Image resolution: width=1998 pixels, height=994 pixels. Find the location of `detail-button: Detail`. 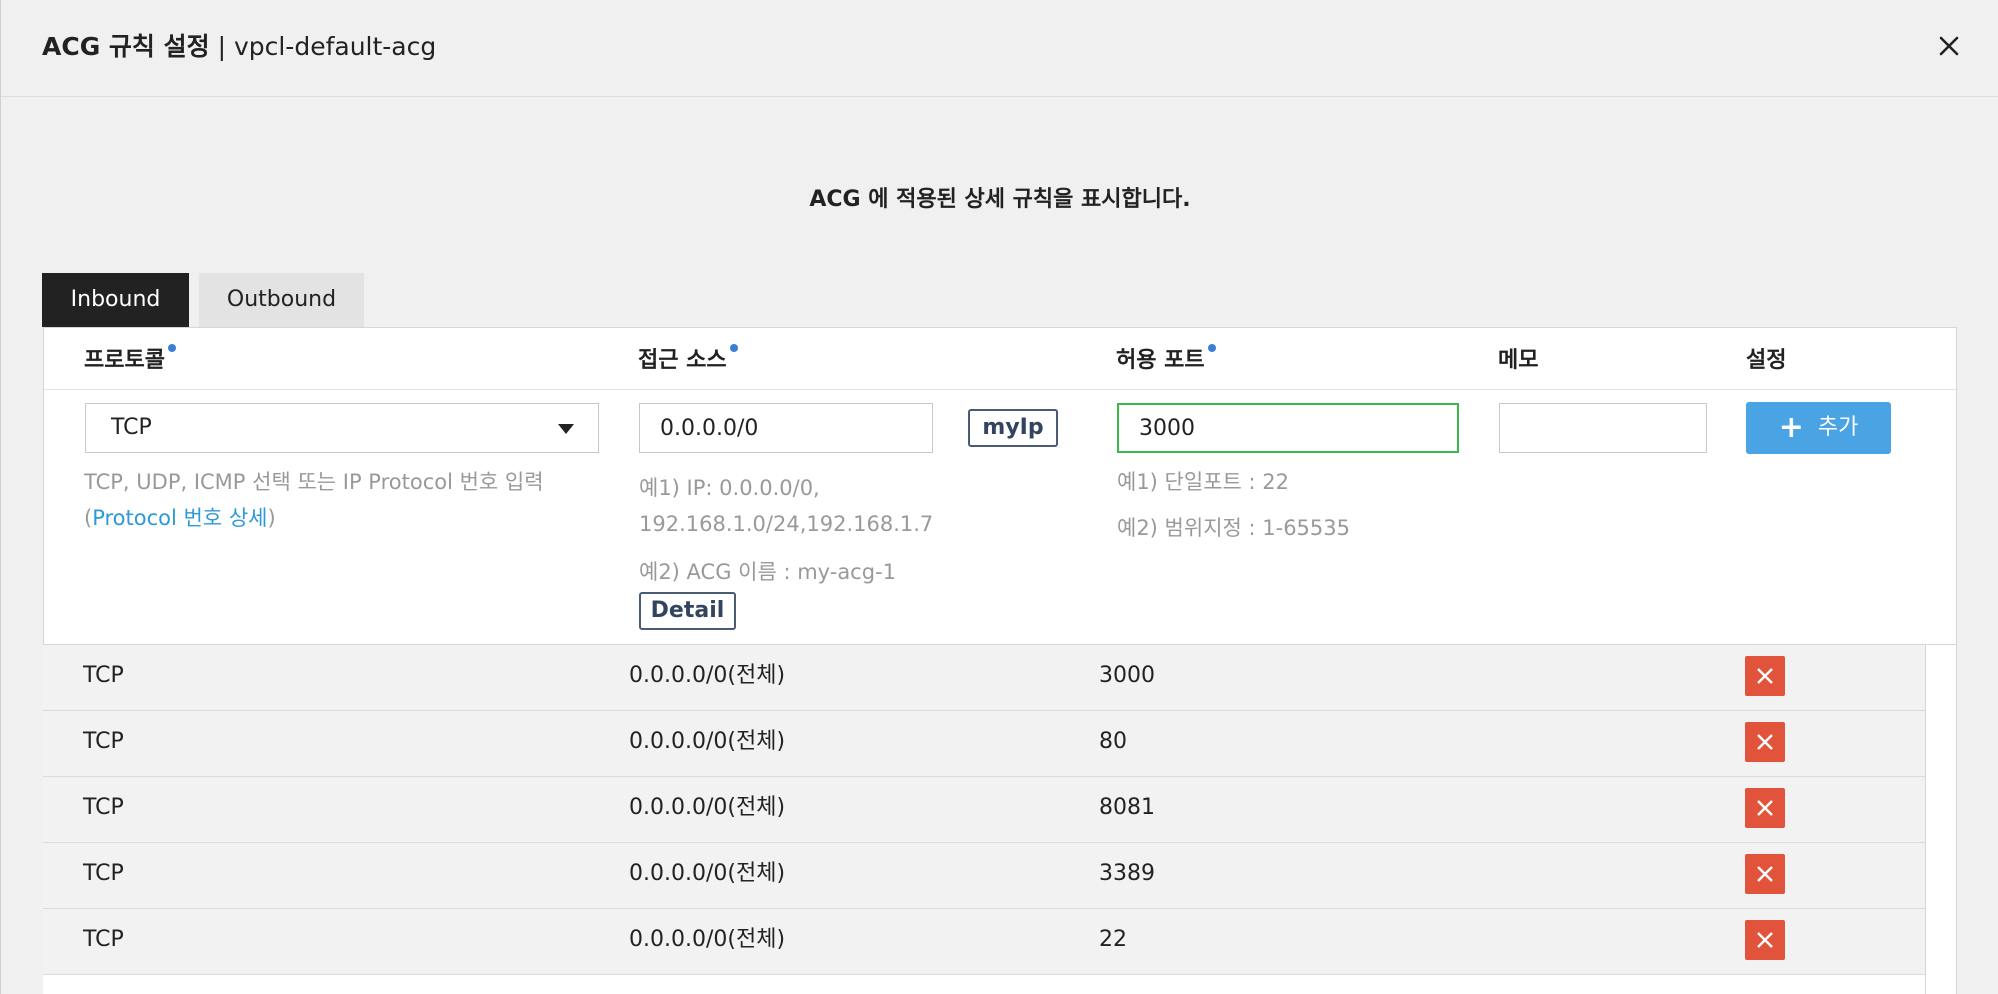

detail-button: Detail is located at coordinates (687, 611).